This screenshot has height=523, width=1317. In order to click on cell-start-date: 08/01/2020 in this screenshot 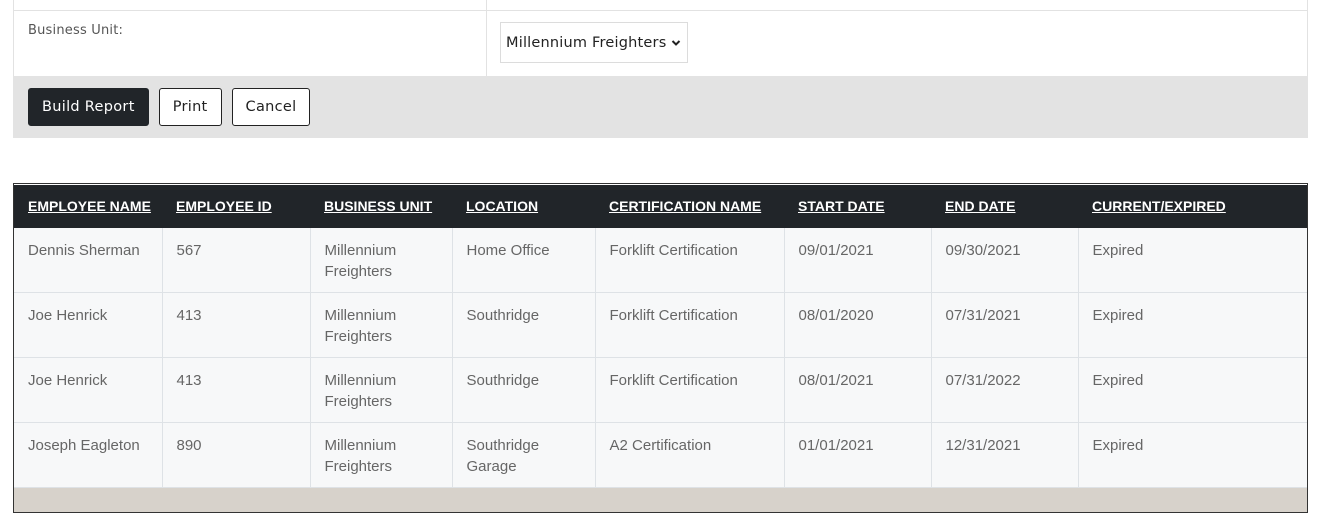, I will do `click(858, 325)`.